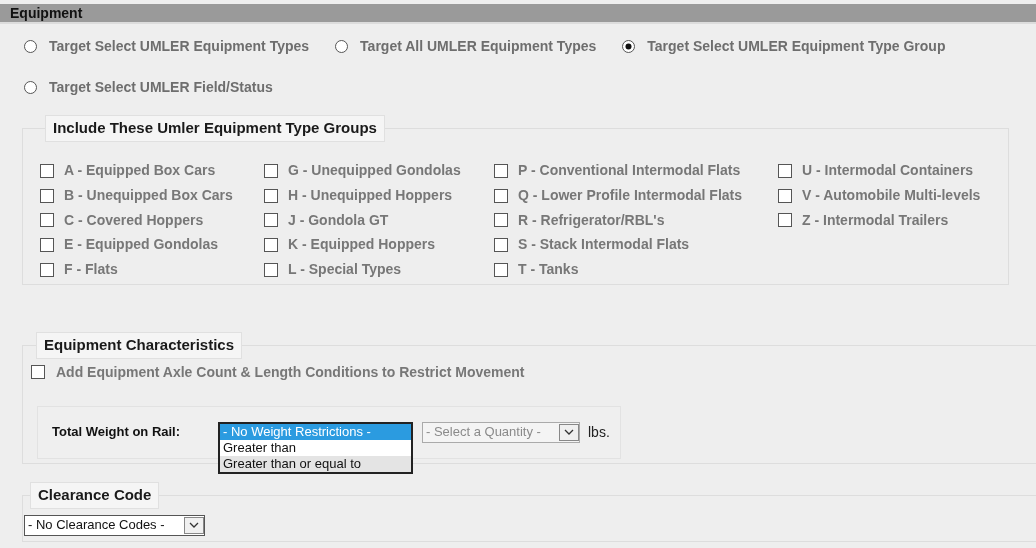  I want to click on group-title: Include These Umler Equipment Type Groups, so click(215, 128).